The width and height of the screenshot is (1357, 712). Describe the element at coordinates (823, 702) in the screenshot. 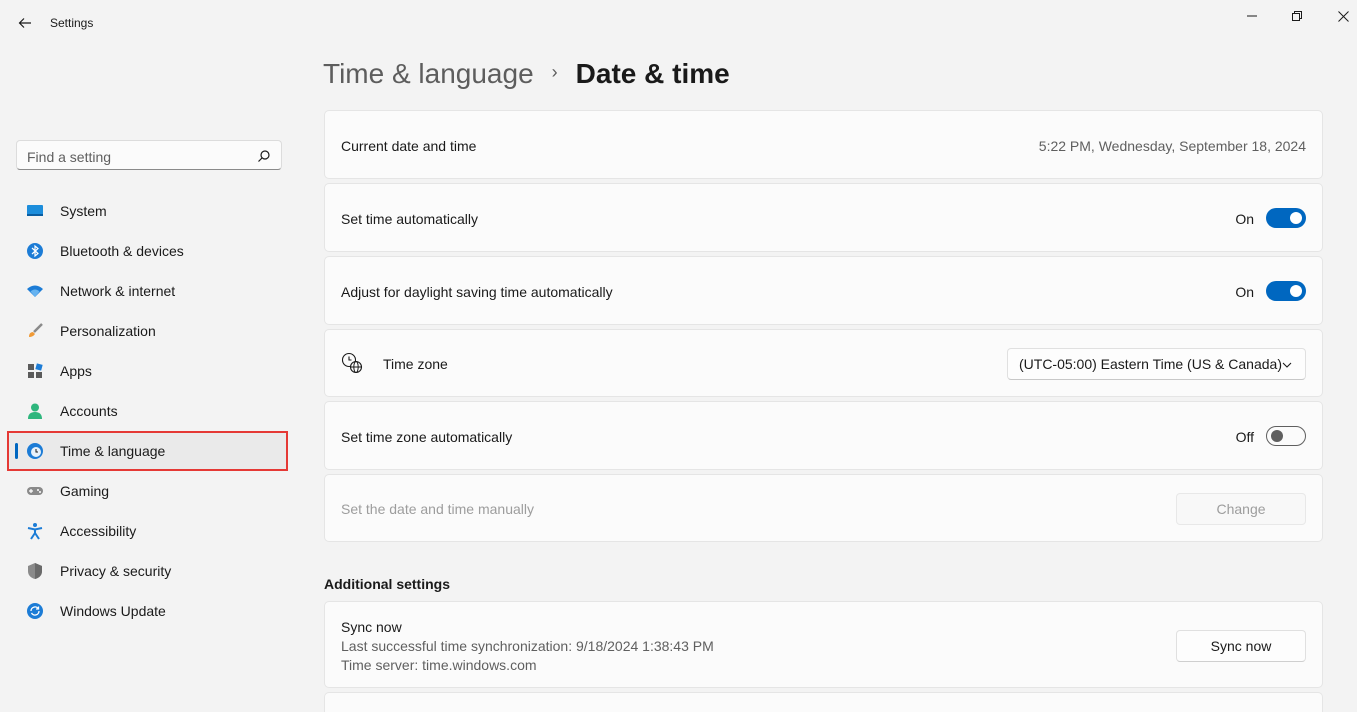

I see `next-card-partial` at that location.